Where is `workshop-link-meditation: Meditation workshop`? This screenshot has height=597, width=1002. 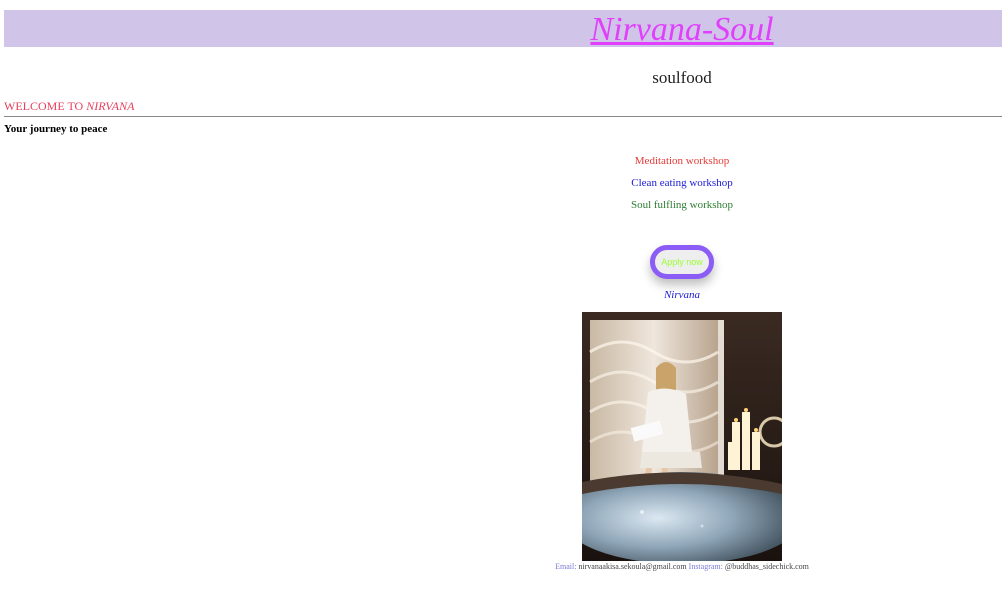 workshop-link-meditation: Meditation workshop is located at coordinates (501, 161).